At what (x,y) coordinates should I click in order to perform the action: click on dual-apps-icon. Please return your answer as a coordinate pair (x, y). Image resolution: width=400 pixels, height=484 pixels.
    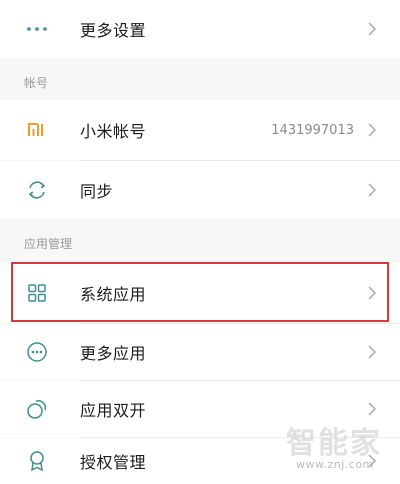
    Looking at the image, I should click on (37, 409).